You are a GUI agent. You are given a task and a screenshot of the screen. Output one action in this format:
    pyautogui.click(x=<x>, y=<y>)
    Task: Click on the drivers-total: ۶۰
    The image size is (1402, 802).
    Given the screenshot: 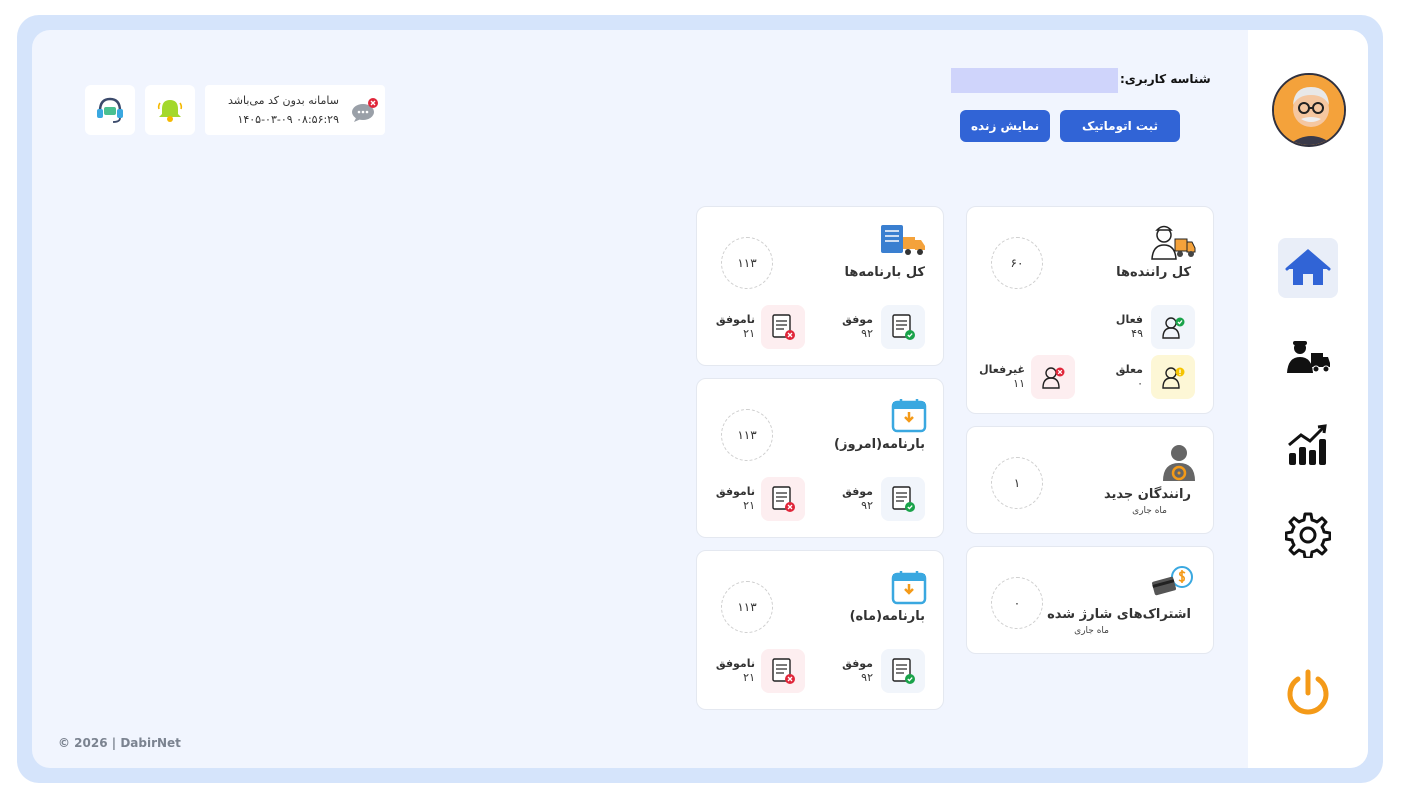 What is the action you would take?
    pyautogui.click(x=1017, y=263)
    